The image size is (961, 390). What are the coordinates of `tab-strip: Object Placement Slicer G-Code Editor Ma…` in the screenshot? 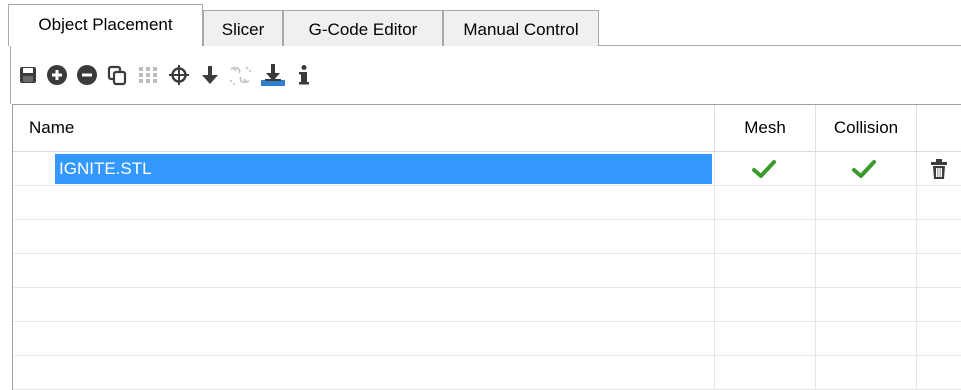 It's located at (480, 23).